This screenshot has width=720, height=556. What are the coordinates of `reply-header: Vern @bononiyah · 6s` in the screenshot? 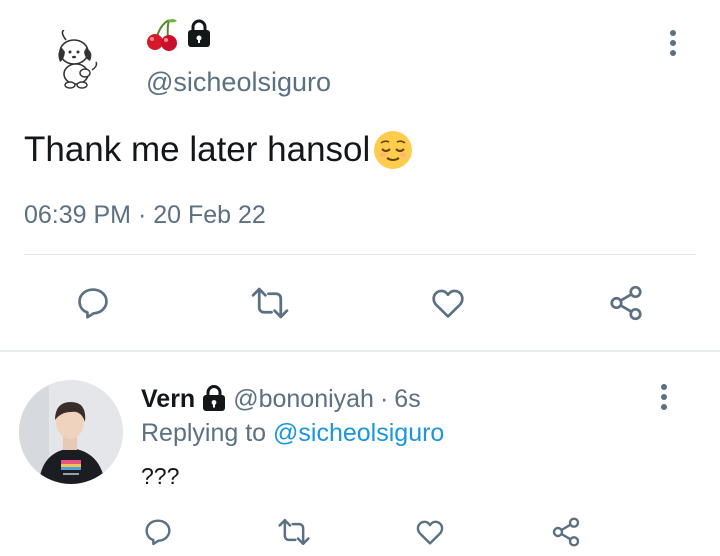 It's located at (281, 399).